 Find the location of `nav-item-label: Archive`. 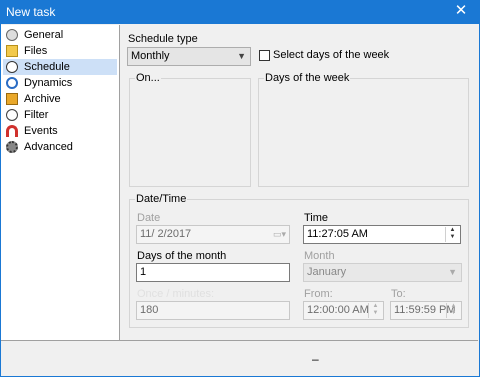

nav-item-label: Archive is located at coordinates (42, 99).